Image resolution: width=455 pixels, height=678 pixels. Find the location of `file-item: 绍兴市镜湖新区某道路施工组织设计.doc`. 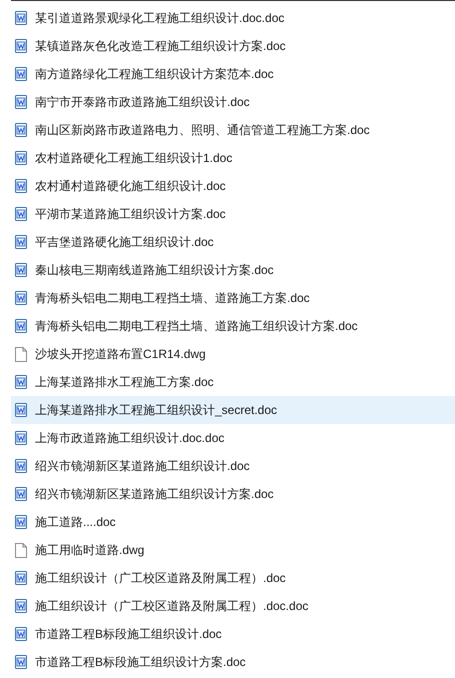

file-item: 绍兴市镜湖新区某道路施工组织设计.doc is located at coordinates (233, 466).